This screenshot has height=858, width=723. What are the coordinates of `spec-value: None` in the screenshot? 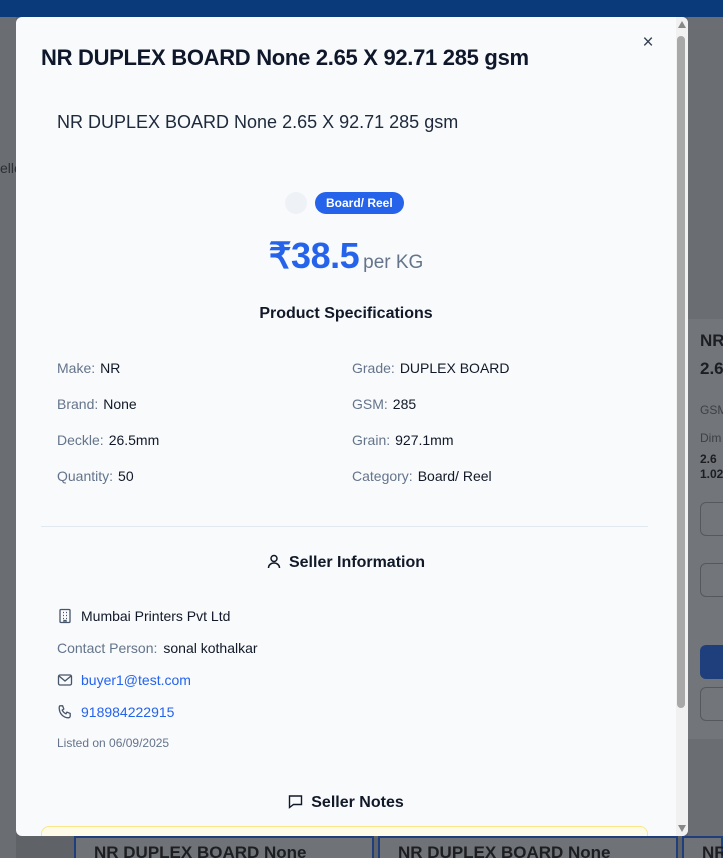 It's located at (120, 404).